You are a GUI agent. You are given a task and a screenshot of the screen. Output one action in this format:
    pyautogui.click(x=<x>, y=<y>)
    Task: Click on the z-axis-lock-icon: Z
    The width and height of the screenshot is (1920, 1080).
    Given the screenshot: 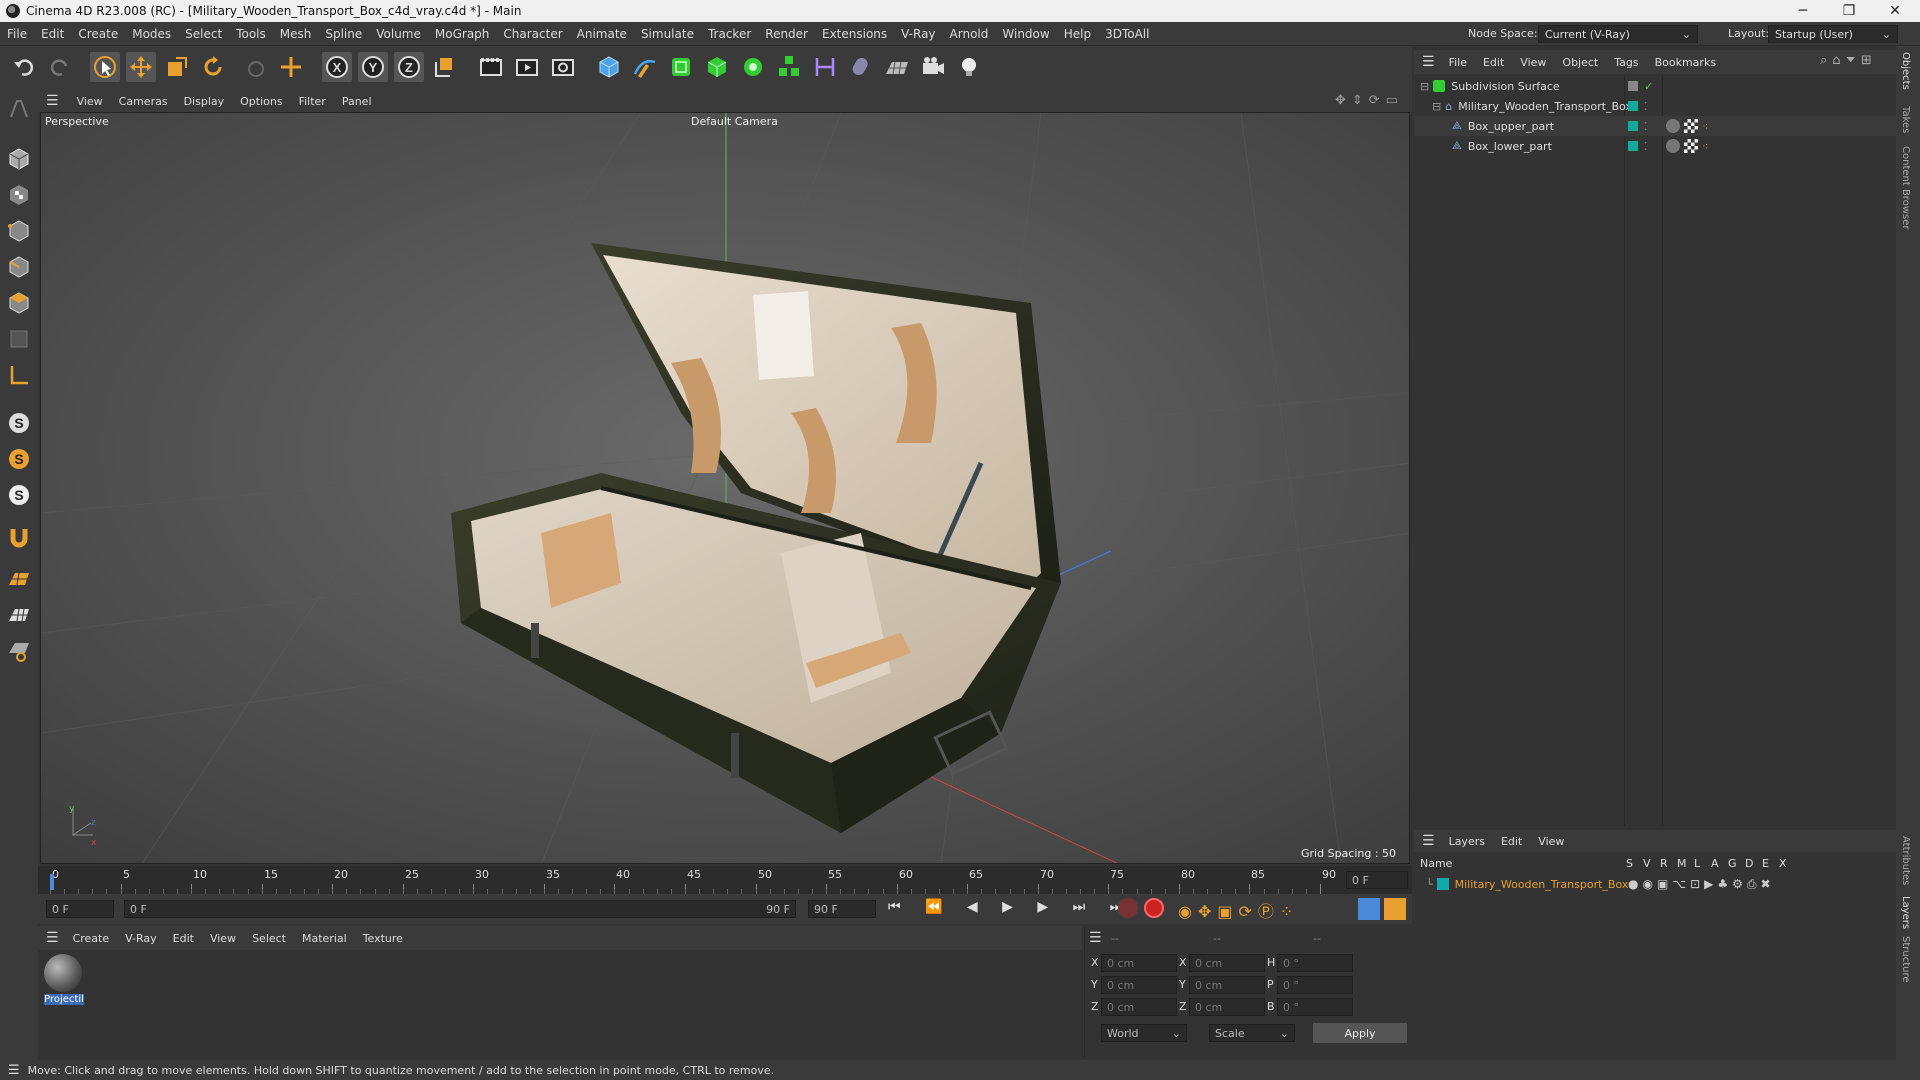 What is the action you would take?
    pyautogui.click(x=409, y=67)
    